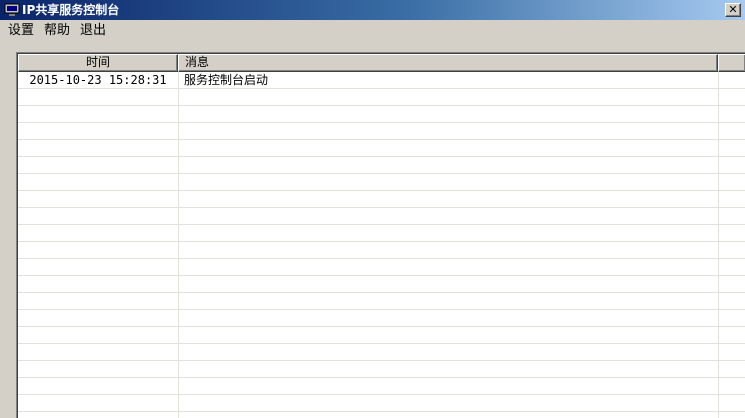 This screenshot has width=745, height=418. What do you see at coordinates (71, 10) in the screenshot?
I see `window-title: IP共享服务控制台` at bounding box center [71, 10].